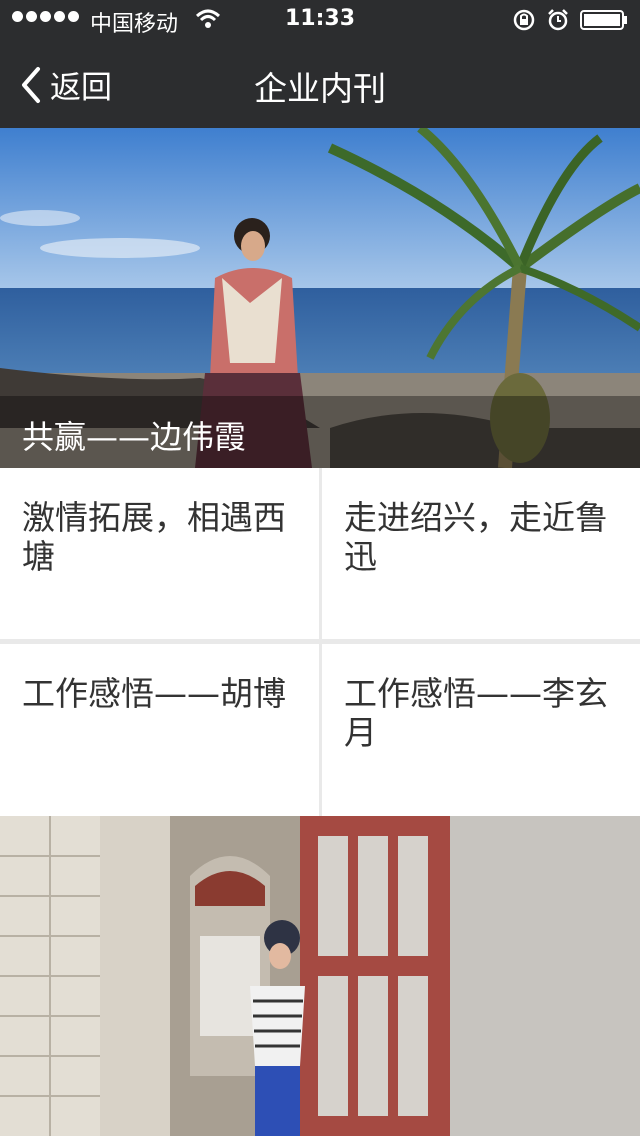 This screenshot has height=1136, width=640. I want to click on page-title: 企业内刊, so click(320, 88).